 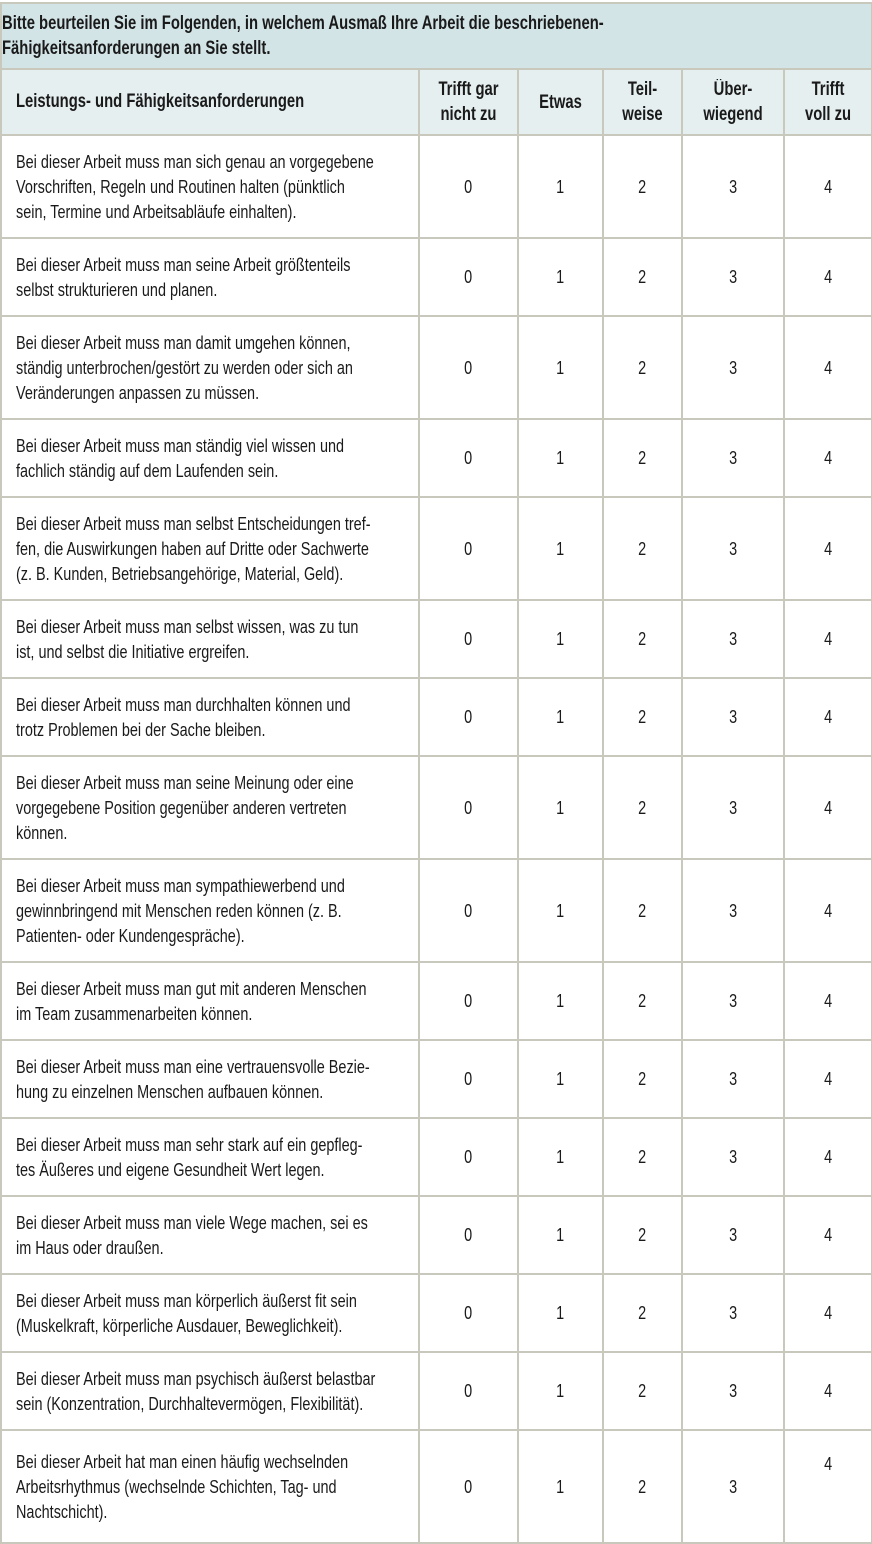 I want to click on requirement-line: trotz Problemen bei der Sache bleiben., so click(x=141, y=729).